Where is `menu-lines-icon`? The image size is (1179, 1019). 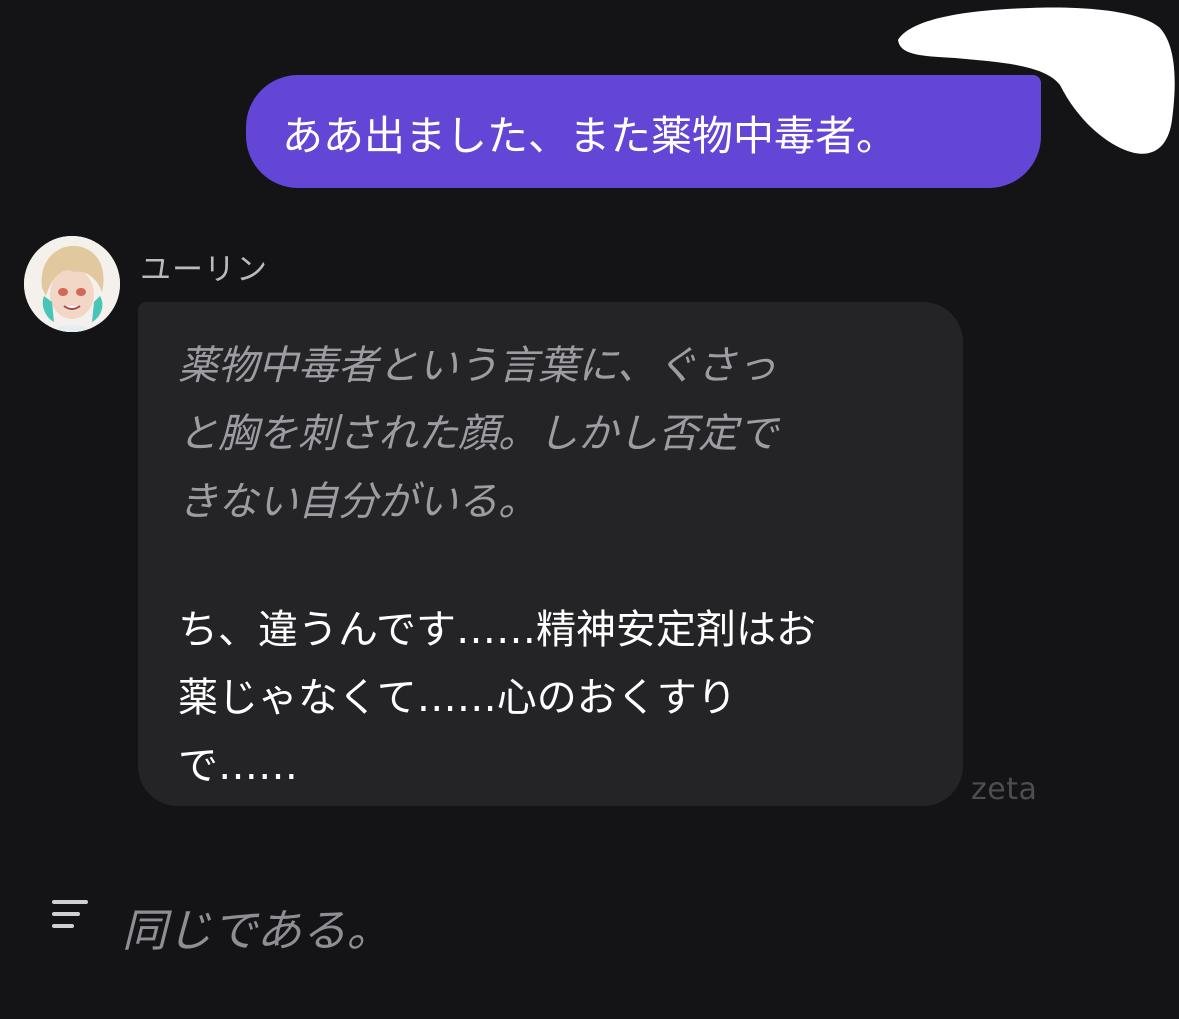 menu-lines-icon is located at coordinates (72, 915).